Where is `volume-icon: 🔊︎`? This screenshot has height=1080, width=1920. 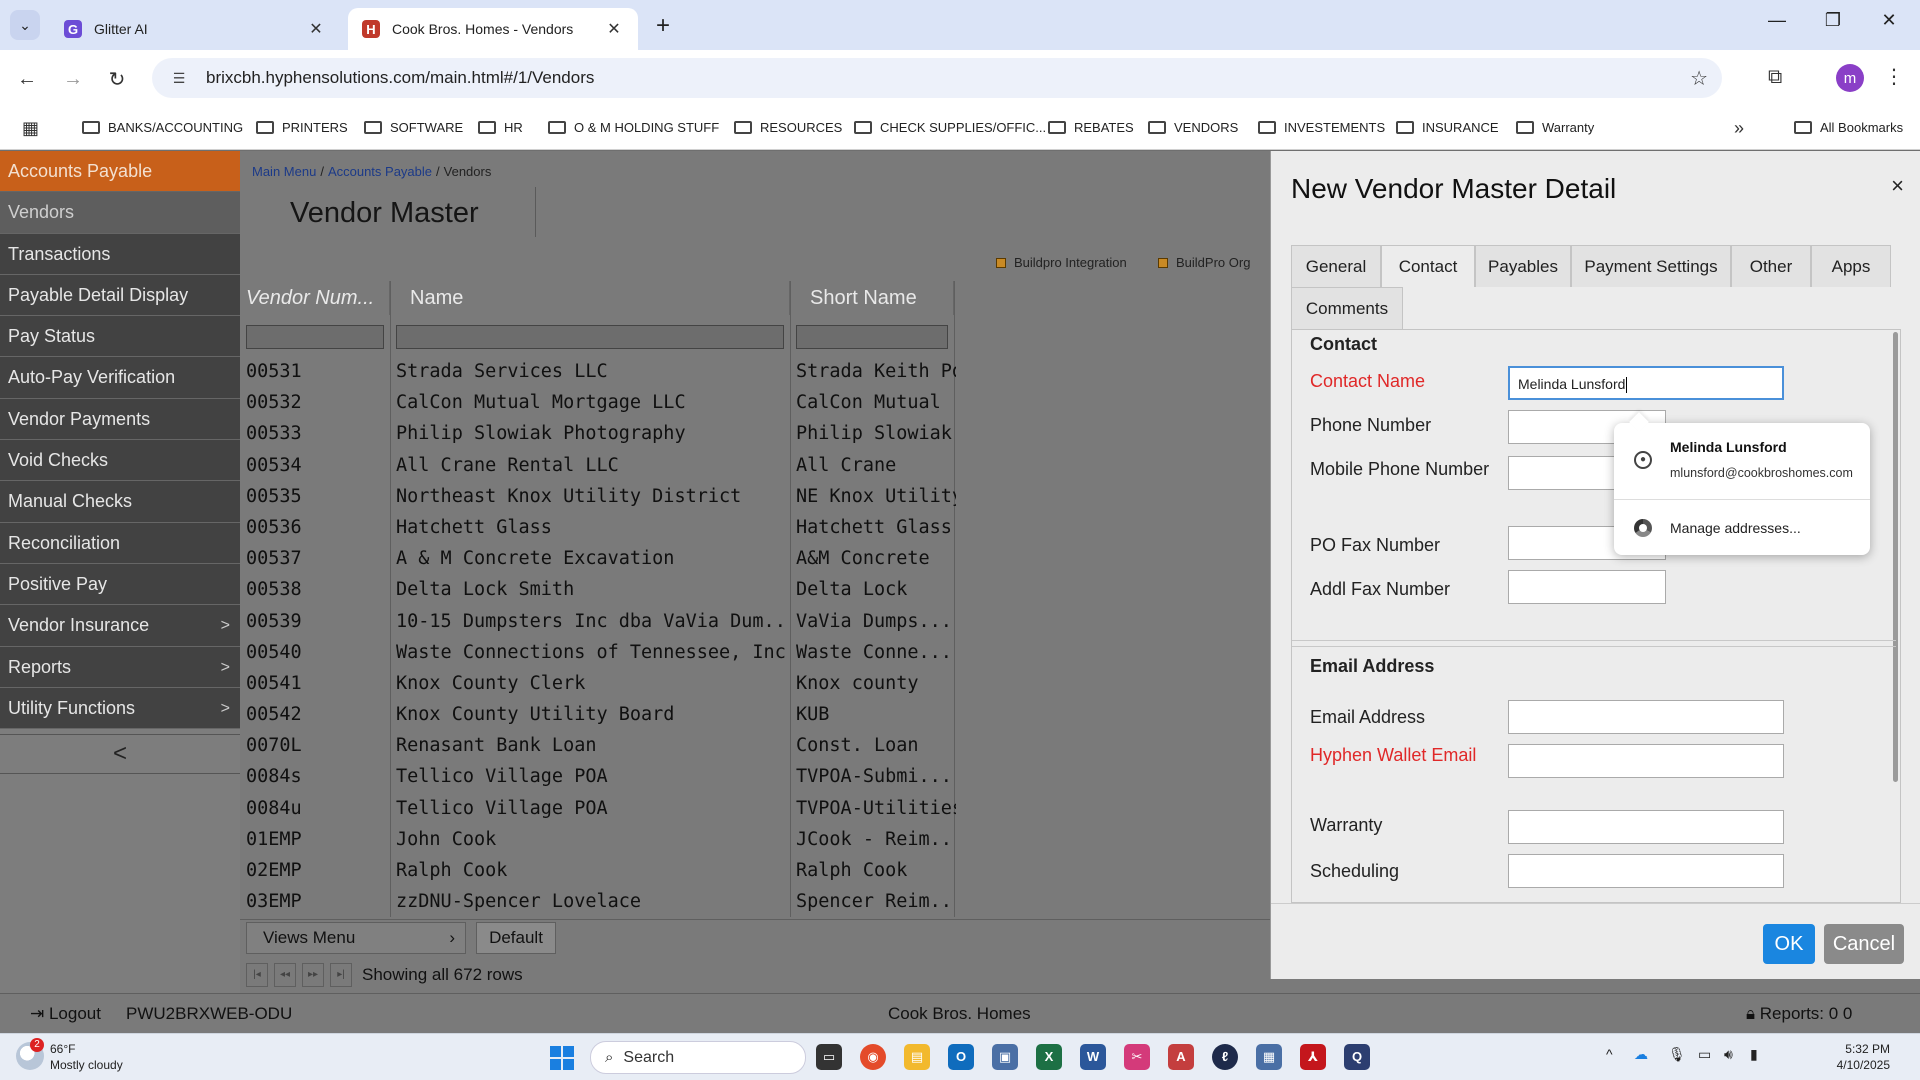 volume-icon: 🔊︎ is located at coordinates (1728, 1054).